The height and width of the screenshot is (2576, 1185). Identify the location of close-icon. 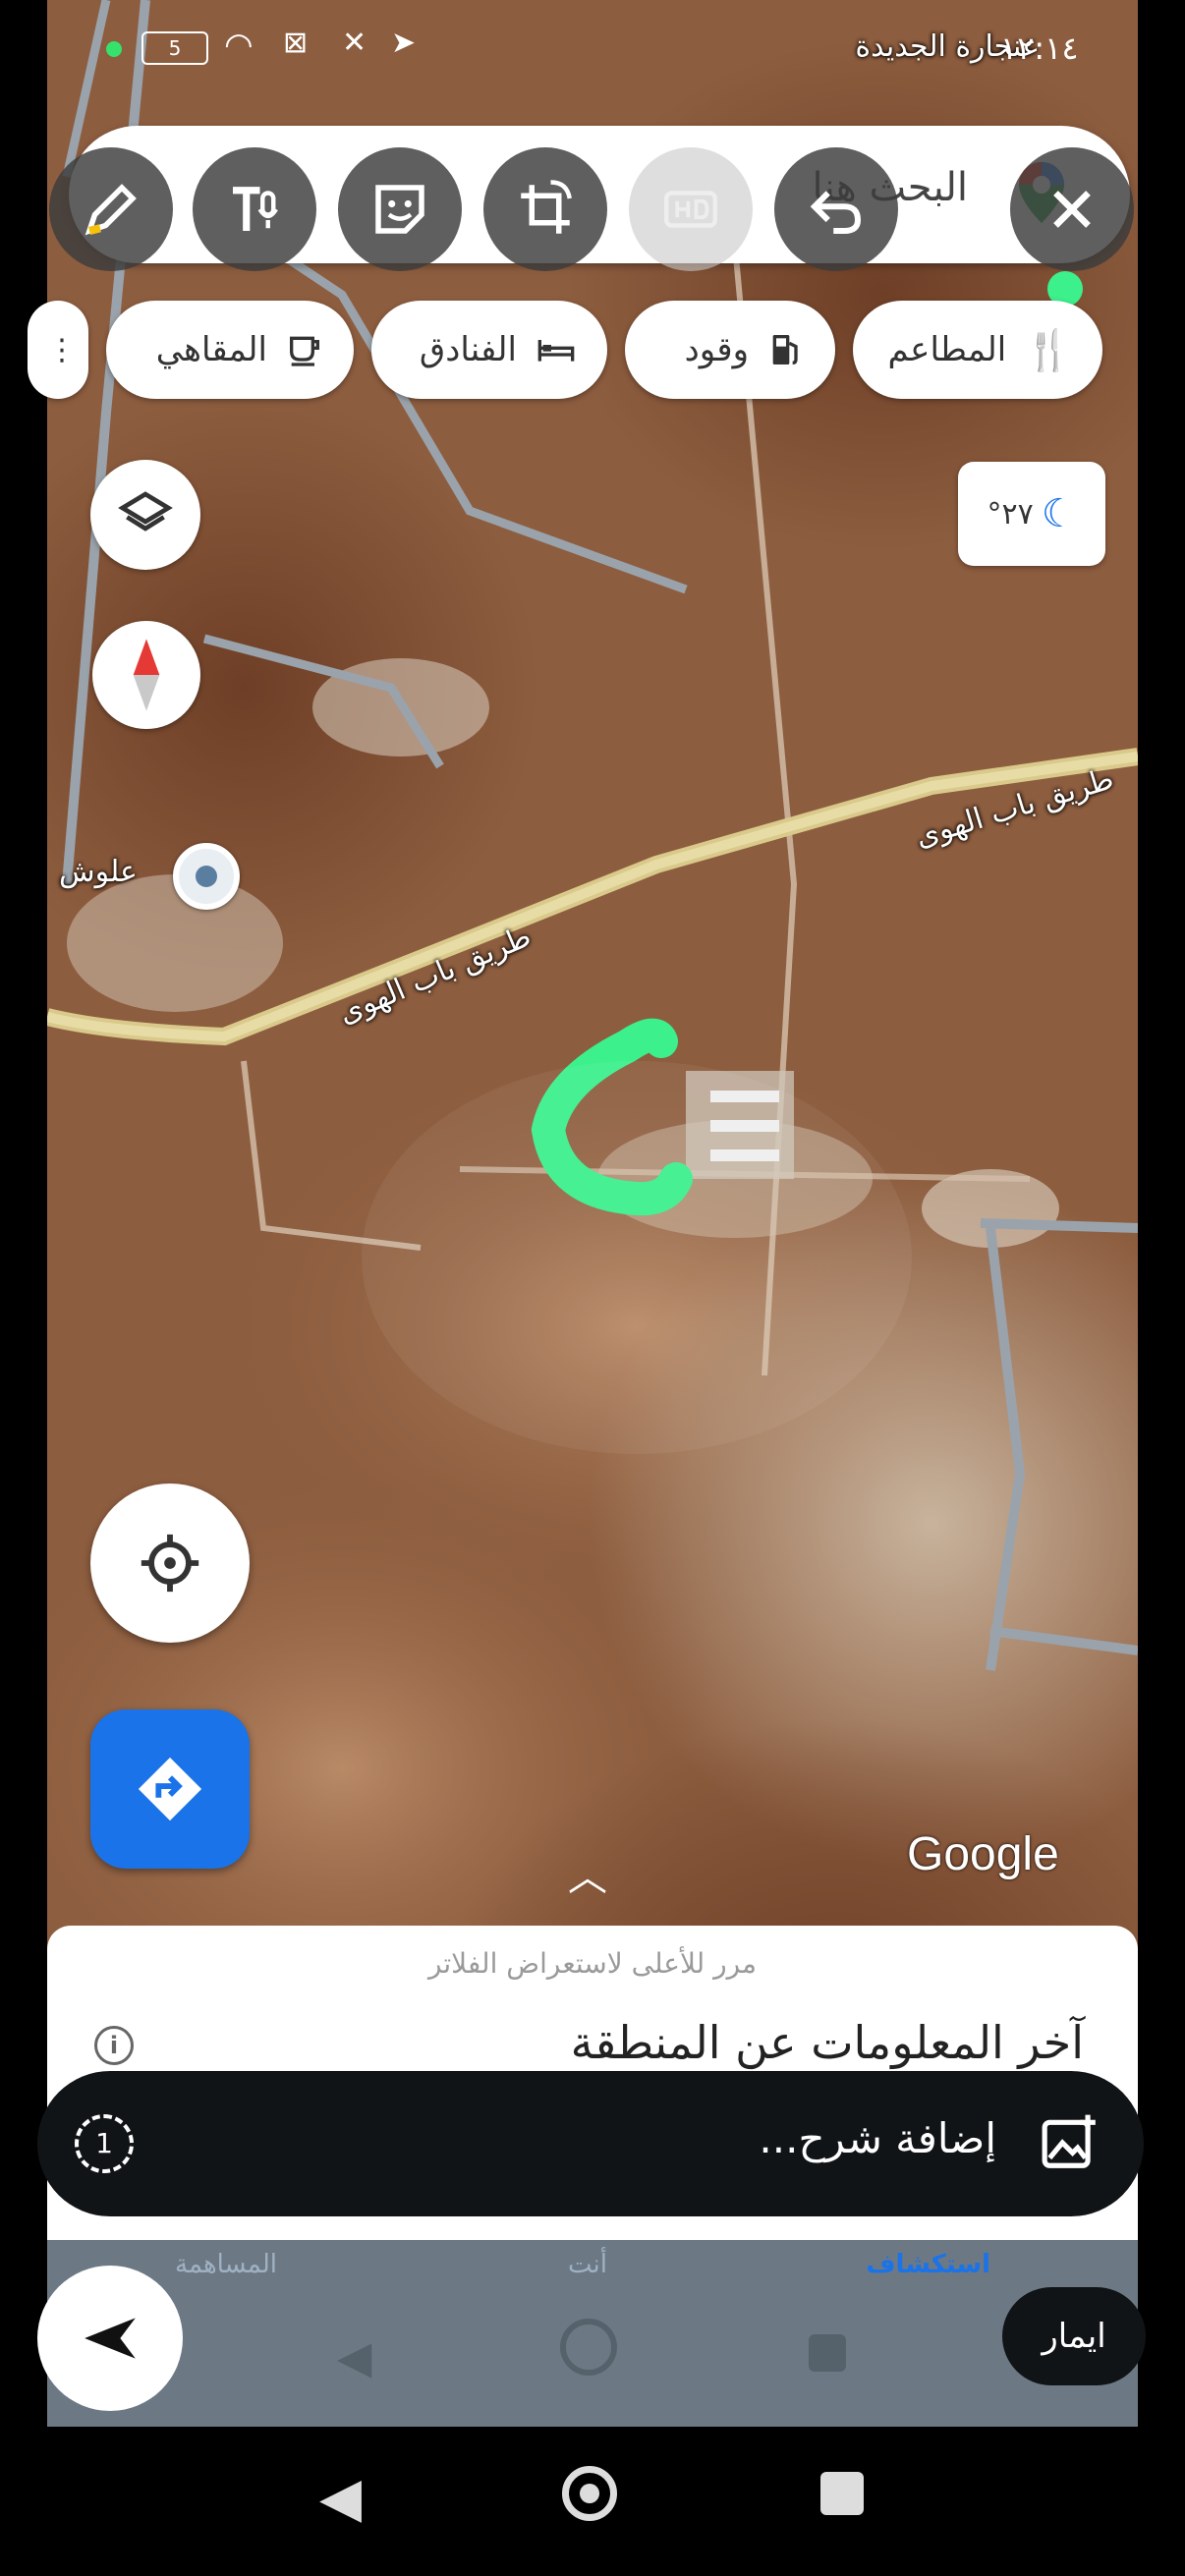
(1072, 209).